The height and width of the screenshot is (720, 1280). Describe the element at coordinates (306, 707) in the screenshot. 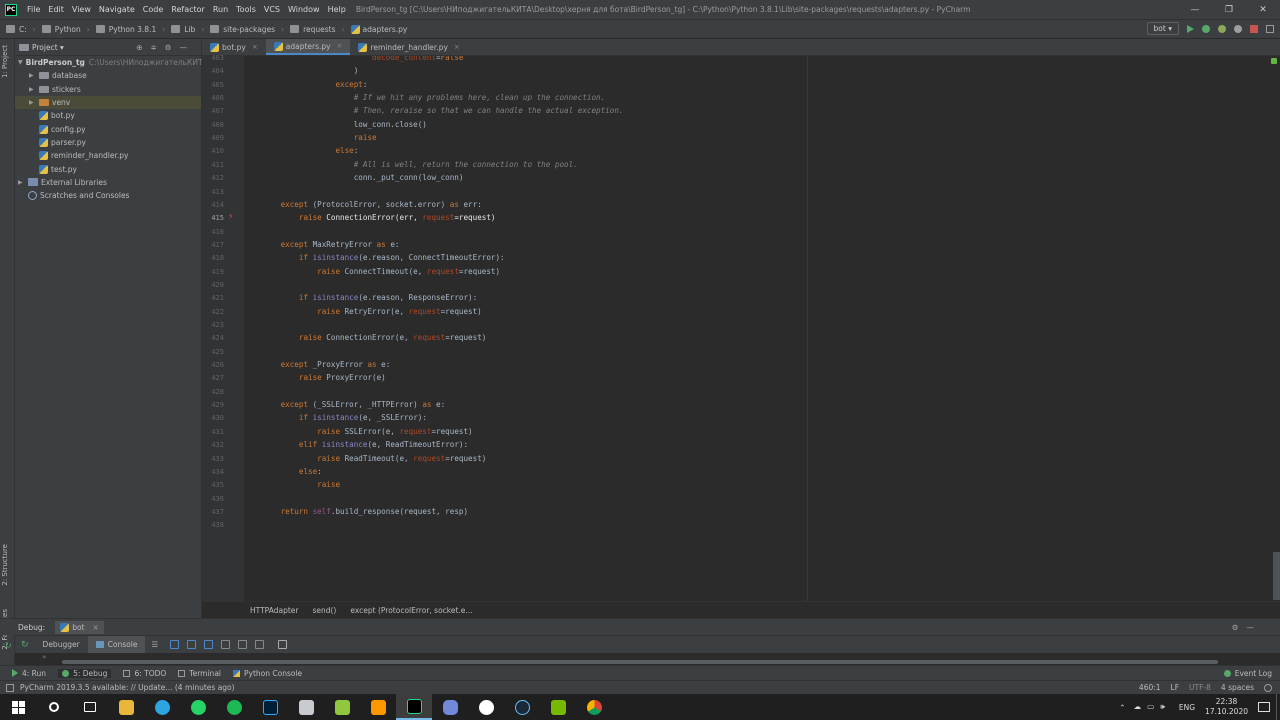

I see `notepad-icon` at that location.